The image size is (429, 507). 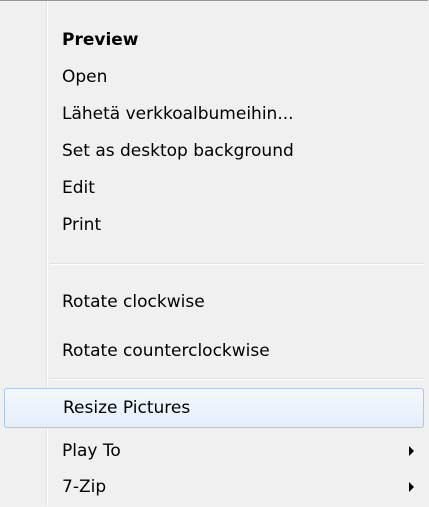 I want to click on menu-item-7-zip: 7-Zip, so click(x=214, y=487).